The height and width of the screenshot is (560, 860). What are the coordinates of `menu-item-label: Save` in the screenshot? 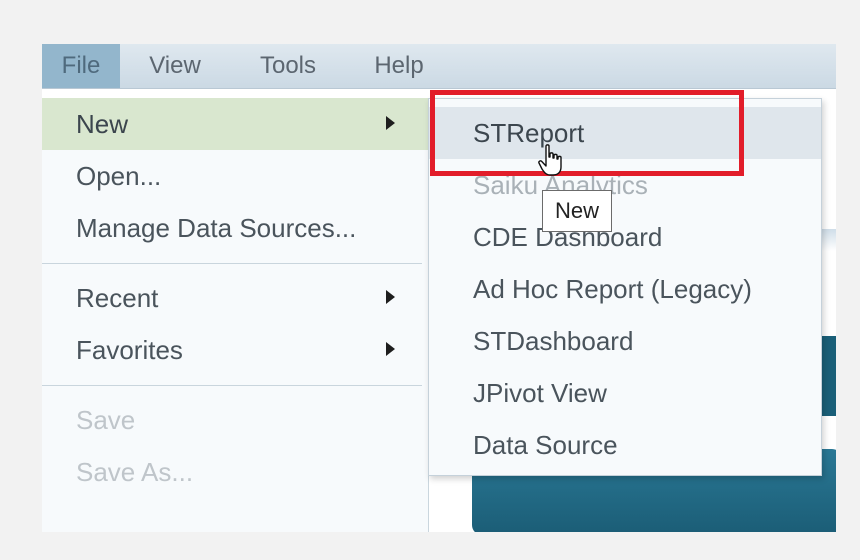 It's located at (106, 420).